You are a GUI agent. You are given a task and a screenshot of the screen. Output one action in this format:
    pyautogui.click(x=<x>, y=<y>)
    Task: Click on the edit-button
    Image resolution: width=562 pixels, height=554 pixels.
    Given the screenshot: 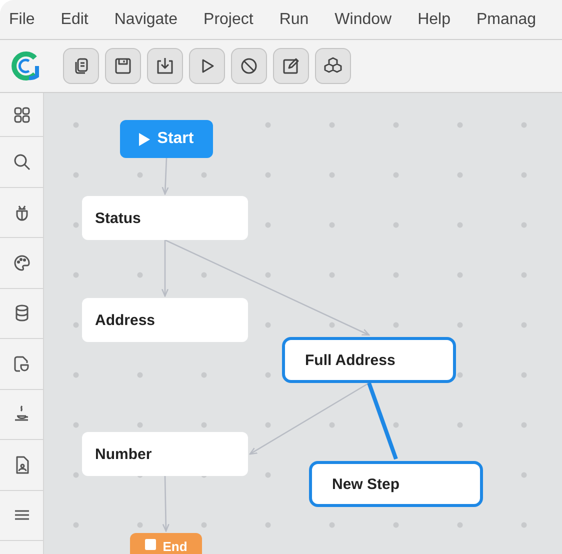 What is the action you would take?
    pyautogui.click(x=291, y=66)
    